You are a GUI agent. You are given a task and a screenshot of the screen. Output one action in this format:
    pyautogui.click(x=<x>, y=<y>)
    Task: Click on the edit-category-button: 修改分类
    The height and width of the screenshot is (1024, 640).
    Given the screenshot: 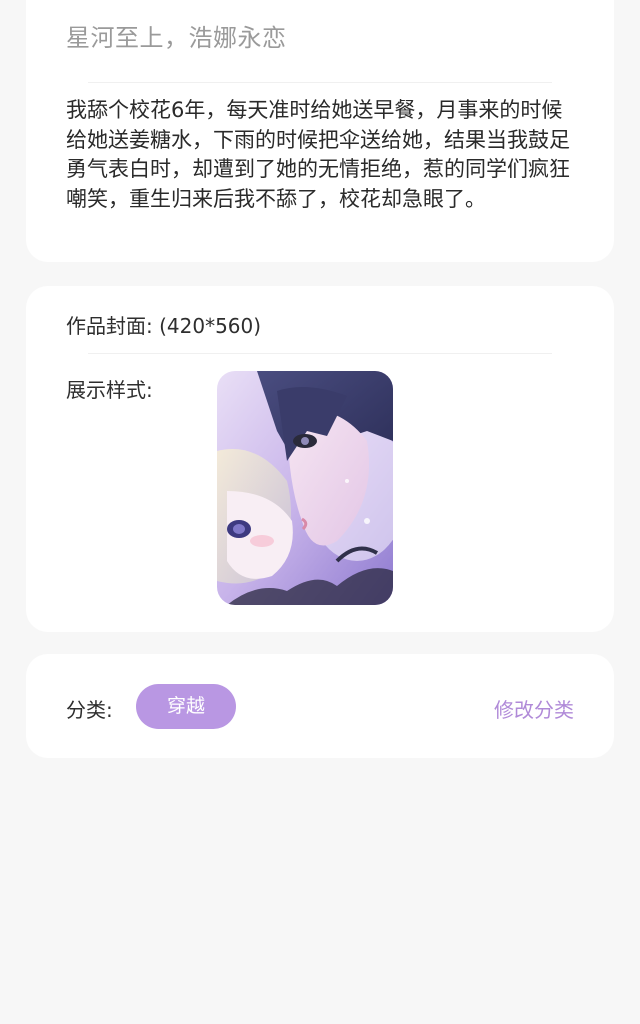 What is the action you would take?
    pyautogui.click(x=534, y=708)
    